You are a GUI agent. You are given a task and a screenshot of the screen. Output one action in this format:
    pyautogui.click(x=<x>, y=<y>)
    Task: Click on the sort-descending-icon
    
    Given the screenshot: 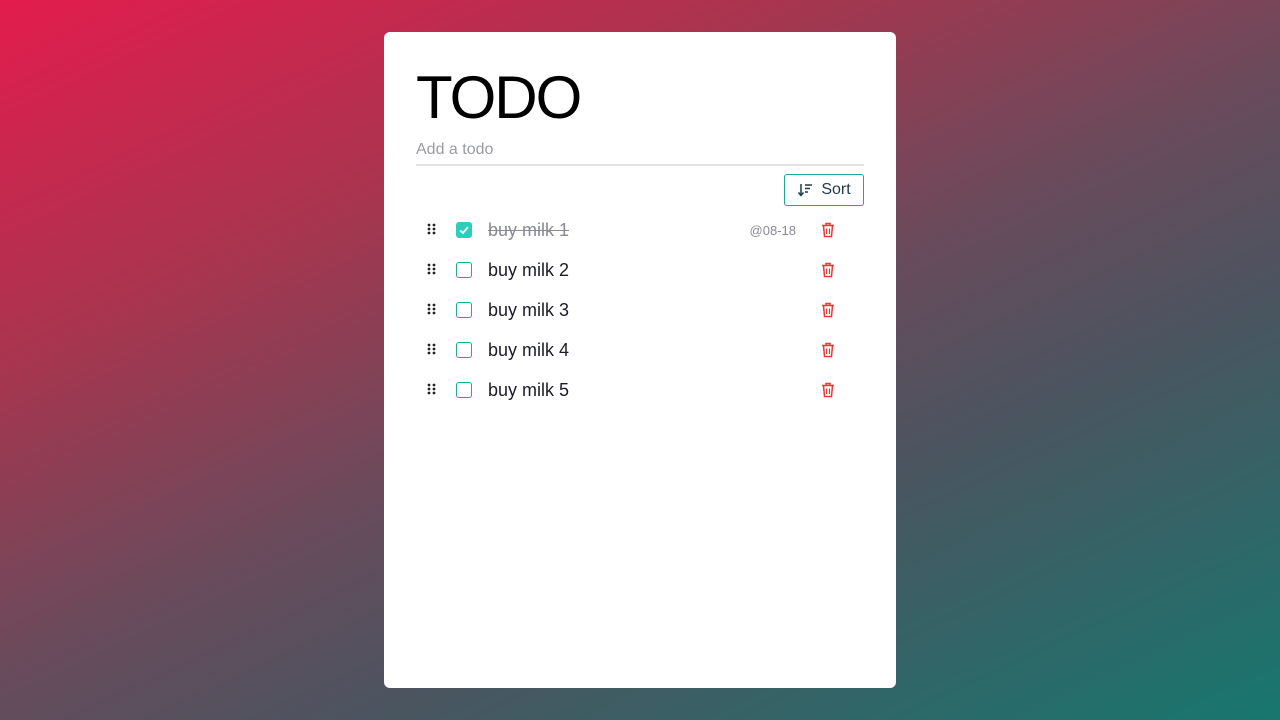 What is the action you would take?
    pyautogui.click(x=805, y=190)
    